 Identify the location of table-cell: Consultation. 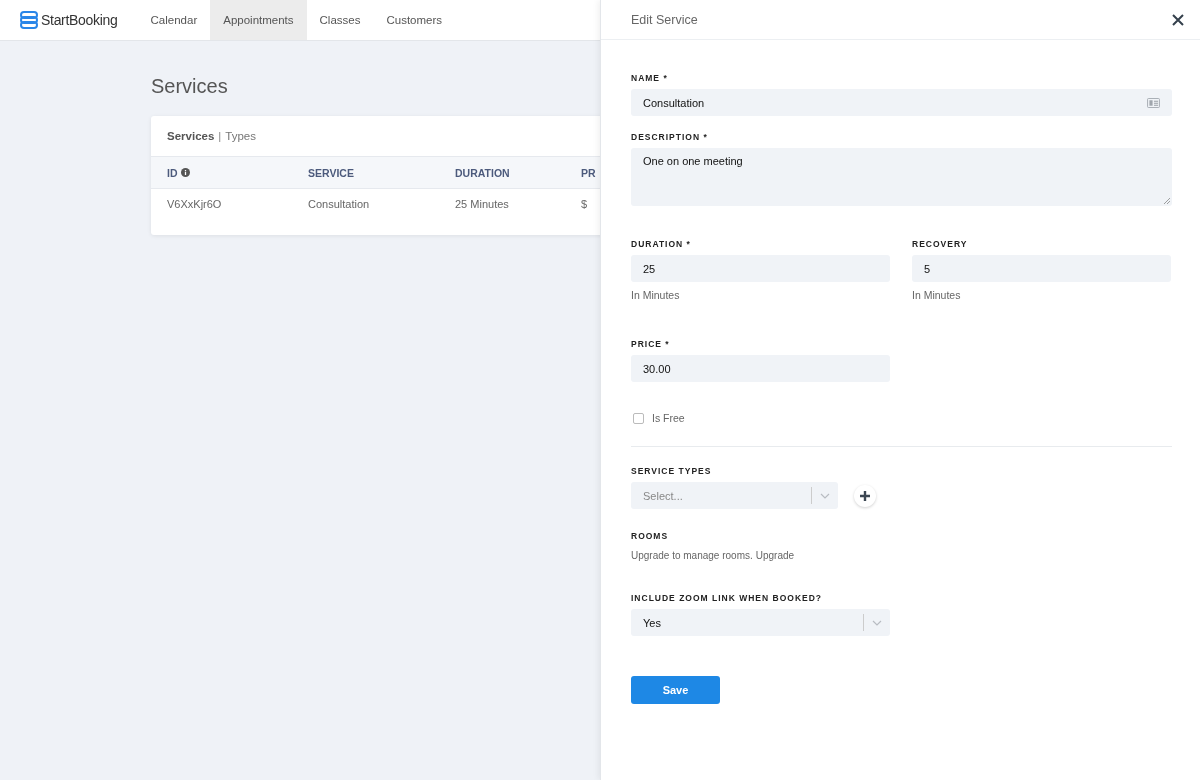
(339, 204).